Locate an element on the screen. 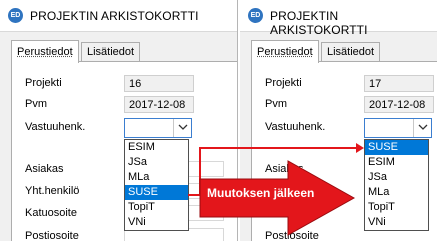 The image size is (437, 241). asiakas-label: Asiakas is located at coordinates (44, 169).